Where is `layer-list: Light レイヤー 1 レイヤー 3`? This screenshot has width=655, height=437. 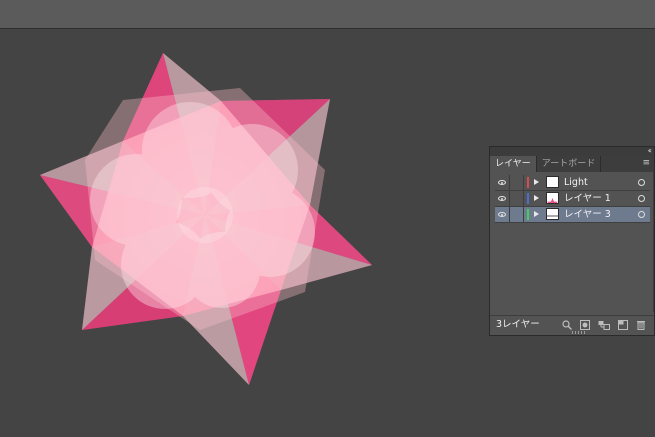
layer-list: Light レイヤー 1 レイヤー 3 is located at coordinates (572, 199).